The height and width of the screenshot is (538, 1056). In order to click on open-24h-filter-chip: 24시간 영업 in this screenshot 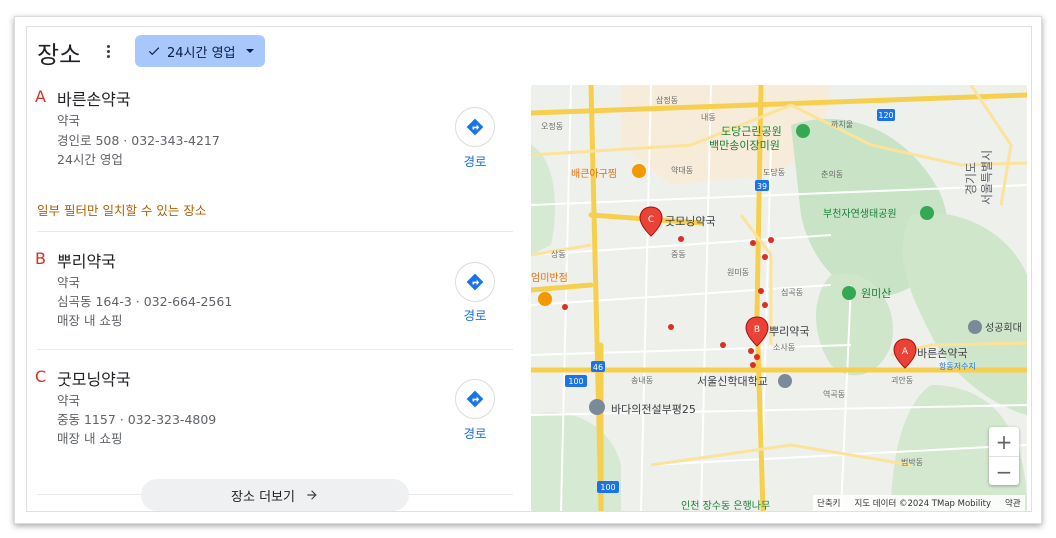, I will do `click(200, 51)`.